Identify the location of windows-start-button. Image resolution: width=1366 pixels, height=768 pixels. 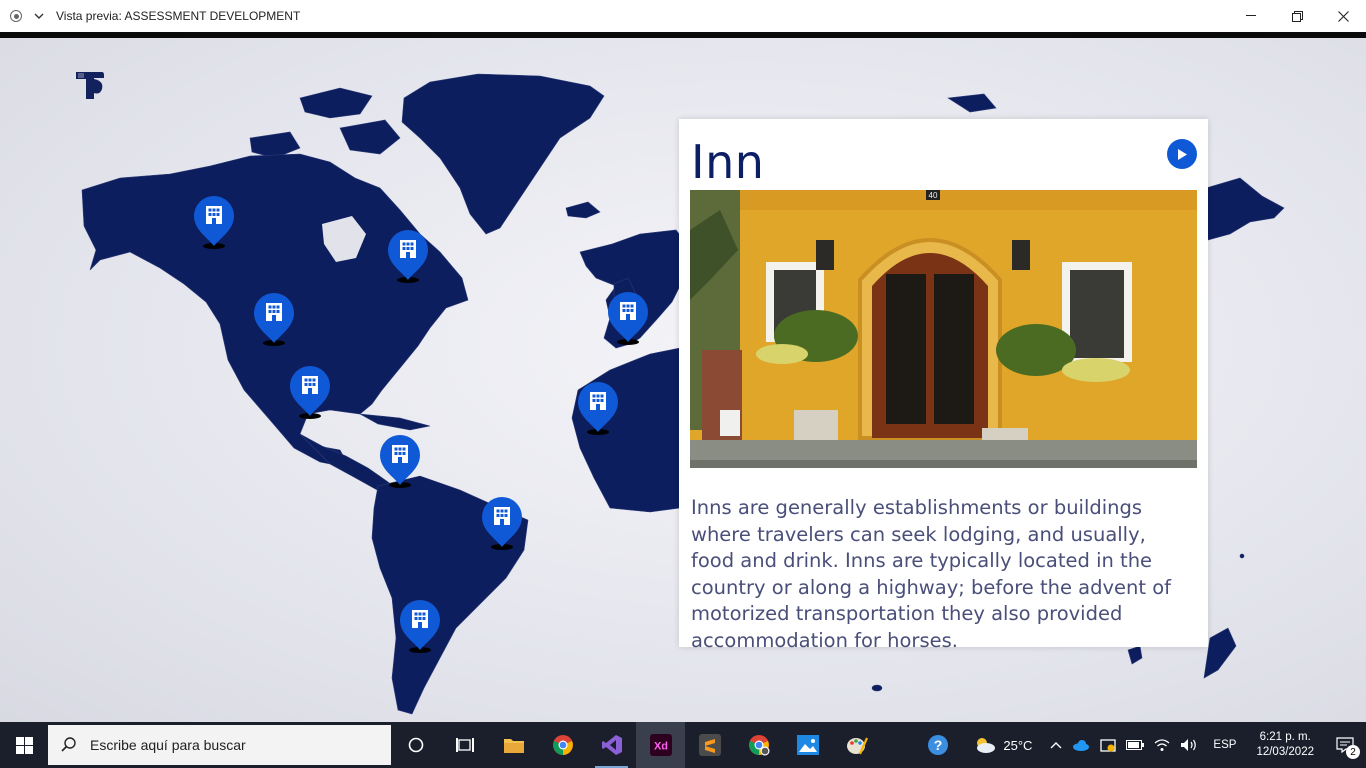
(24, 745).